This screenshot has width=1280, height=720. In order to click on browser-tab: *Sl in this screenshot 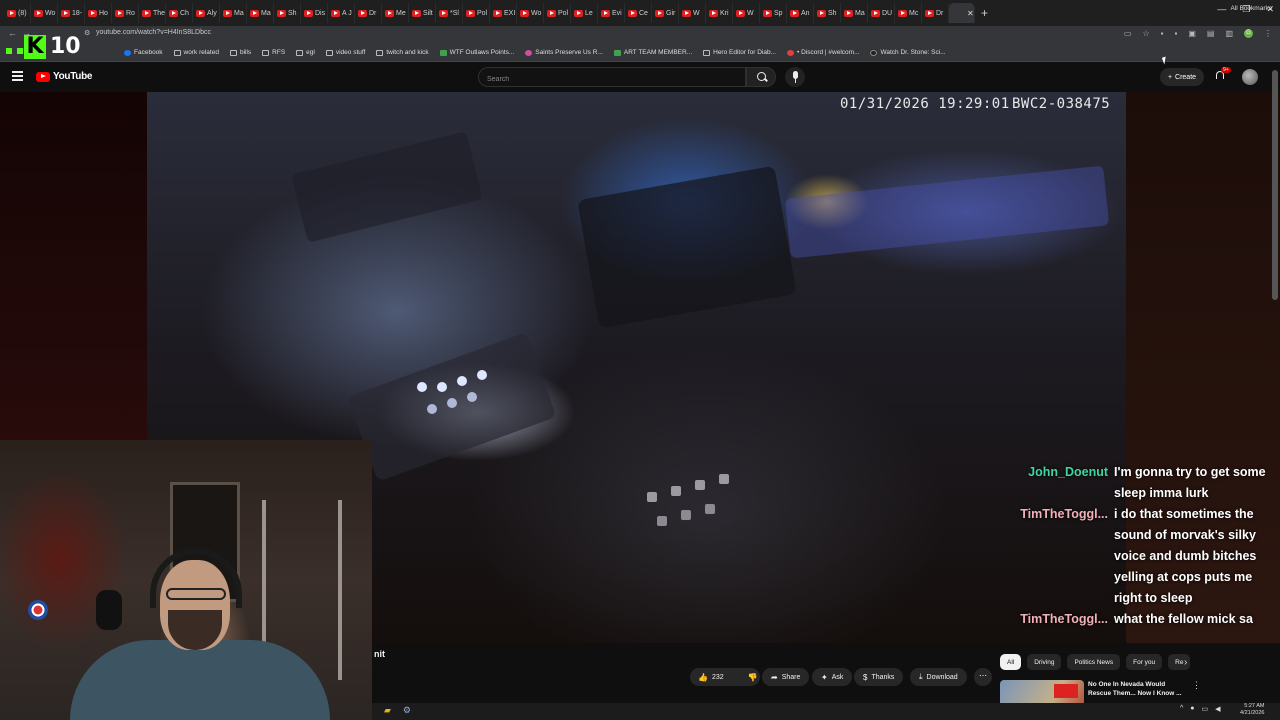, I will do `click(449, 13)`.